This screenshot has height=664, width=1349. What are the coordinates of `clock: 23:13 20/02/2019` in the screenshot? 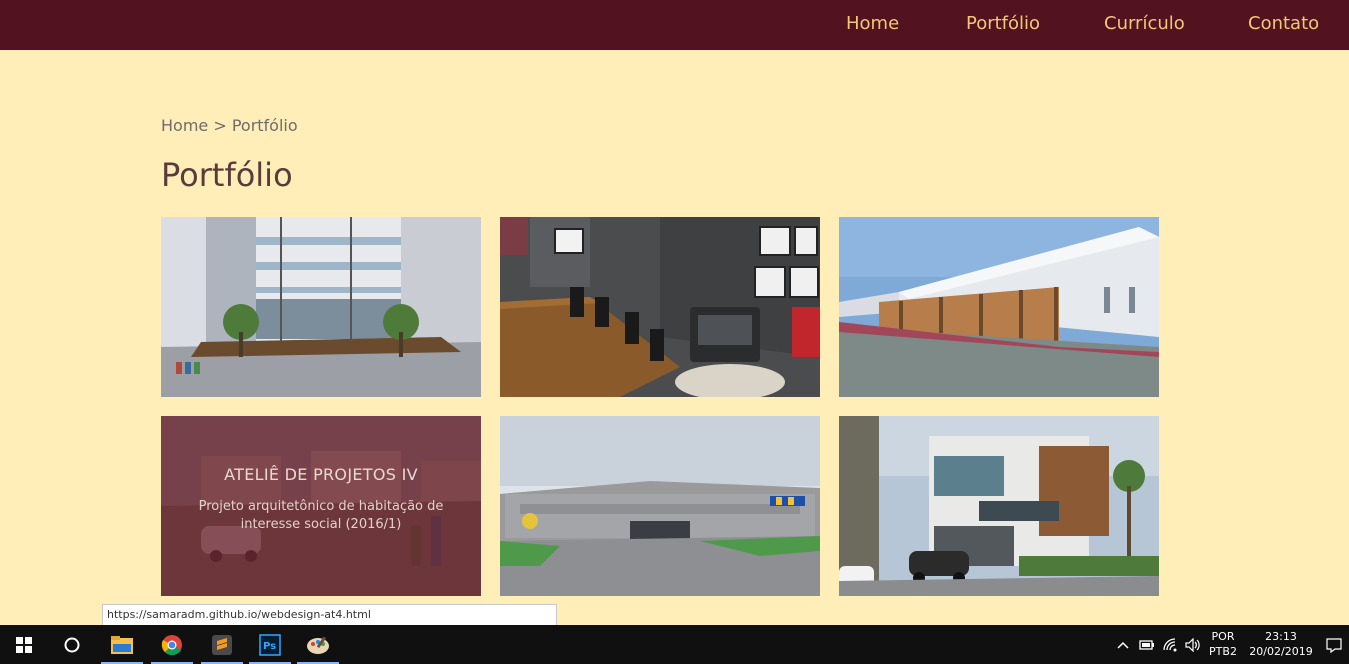 It's located at (1281, 644).